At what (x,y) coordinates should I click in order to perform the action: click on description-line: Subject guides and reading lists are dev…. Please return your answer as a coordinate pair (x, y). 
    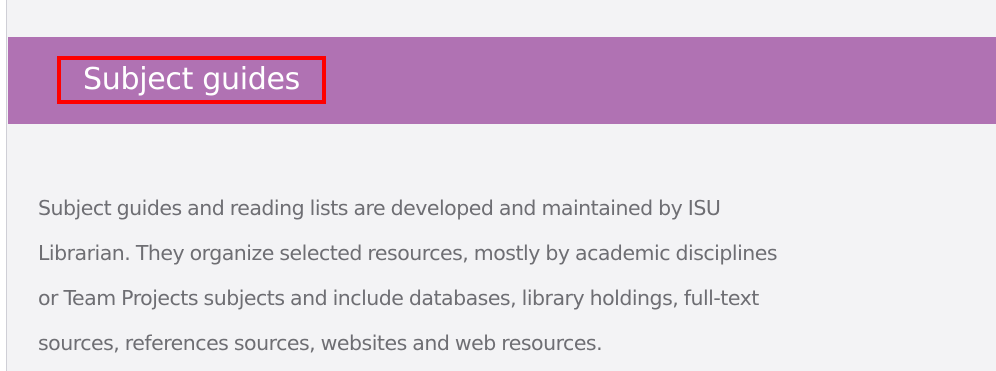
    Looking at the image, I should click on (379, 208).